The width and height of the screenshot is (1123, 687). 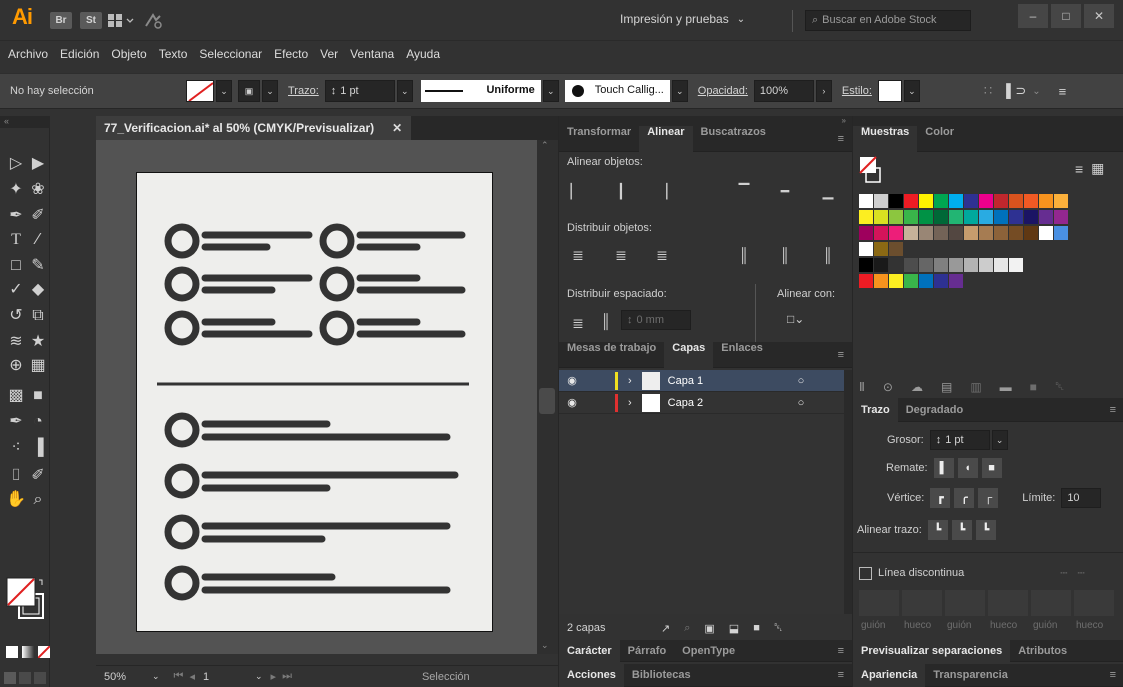 I want to click on align-bottom-icon: ▁, so click(x=828, y=191).